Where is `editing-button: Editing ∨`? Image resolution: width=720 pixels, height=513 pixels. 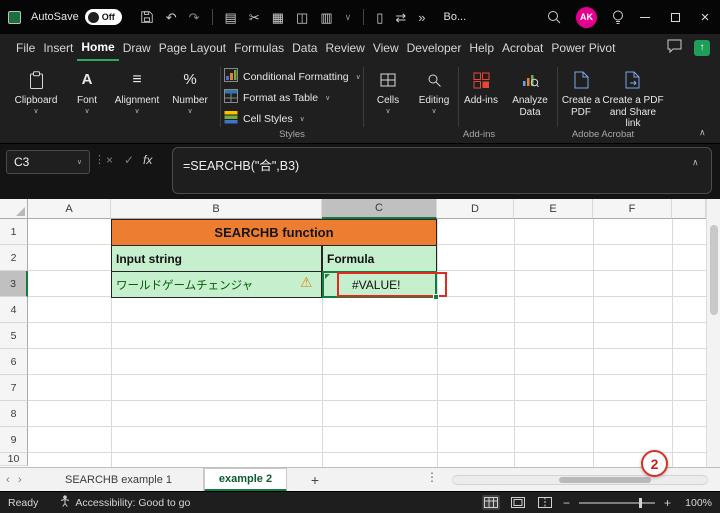
editing-button: Editing ∨ is located at coordinates (434, 98).